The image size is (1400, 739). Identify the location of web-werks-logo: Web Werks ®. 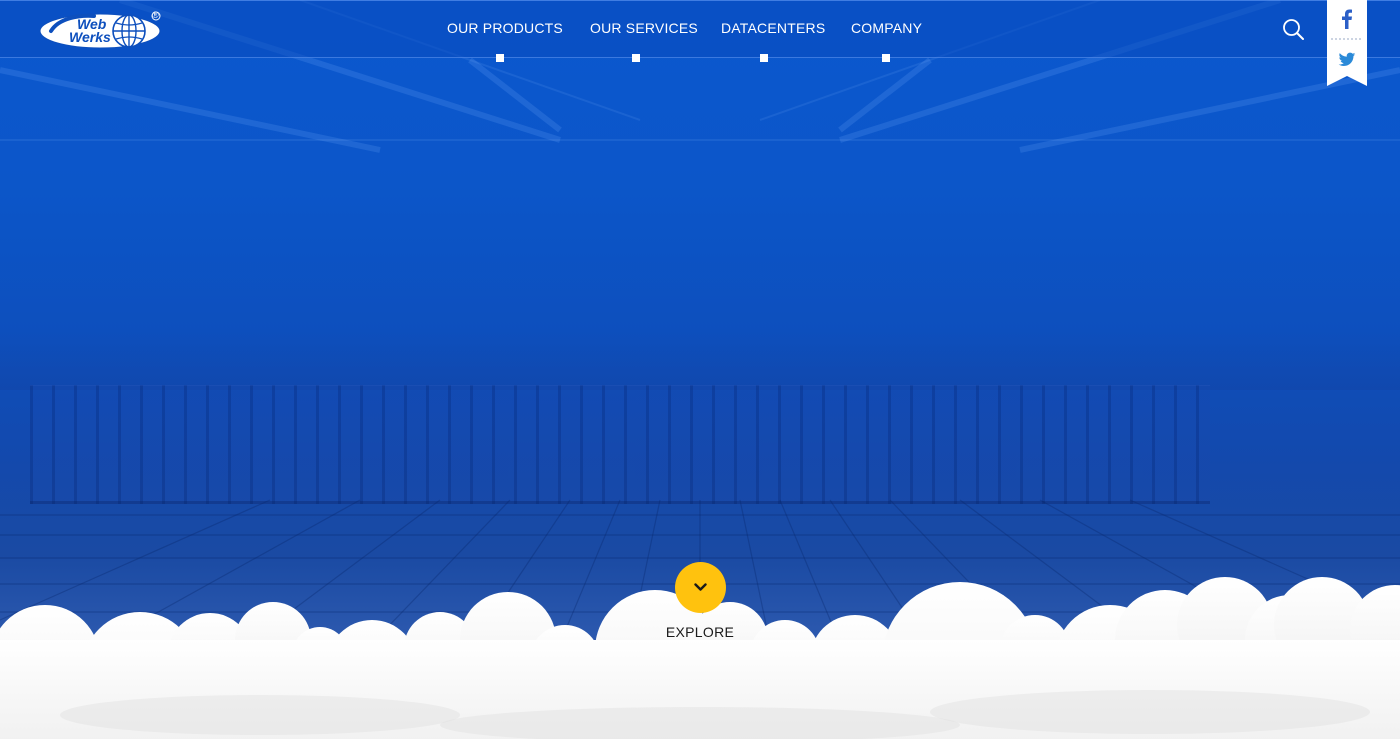
(101, 31).